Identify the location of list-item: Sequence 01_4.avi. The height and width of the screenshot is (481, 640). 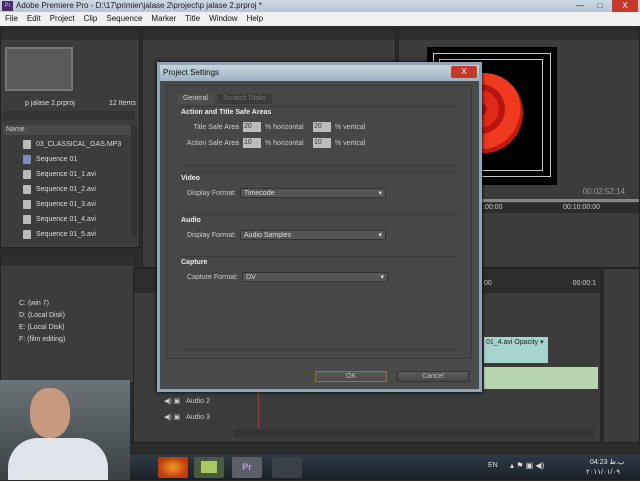
(67, 219).